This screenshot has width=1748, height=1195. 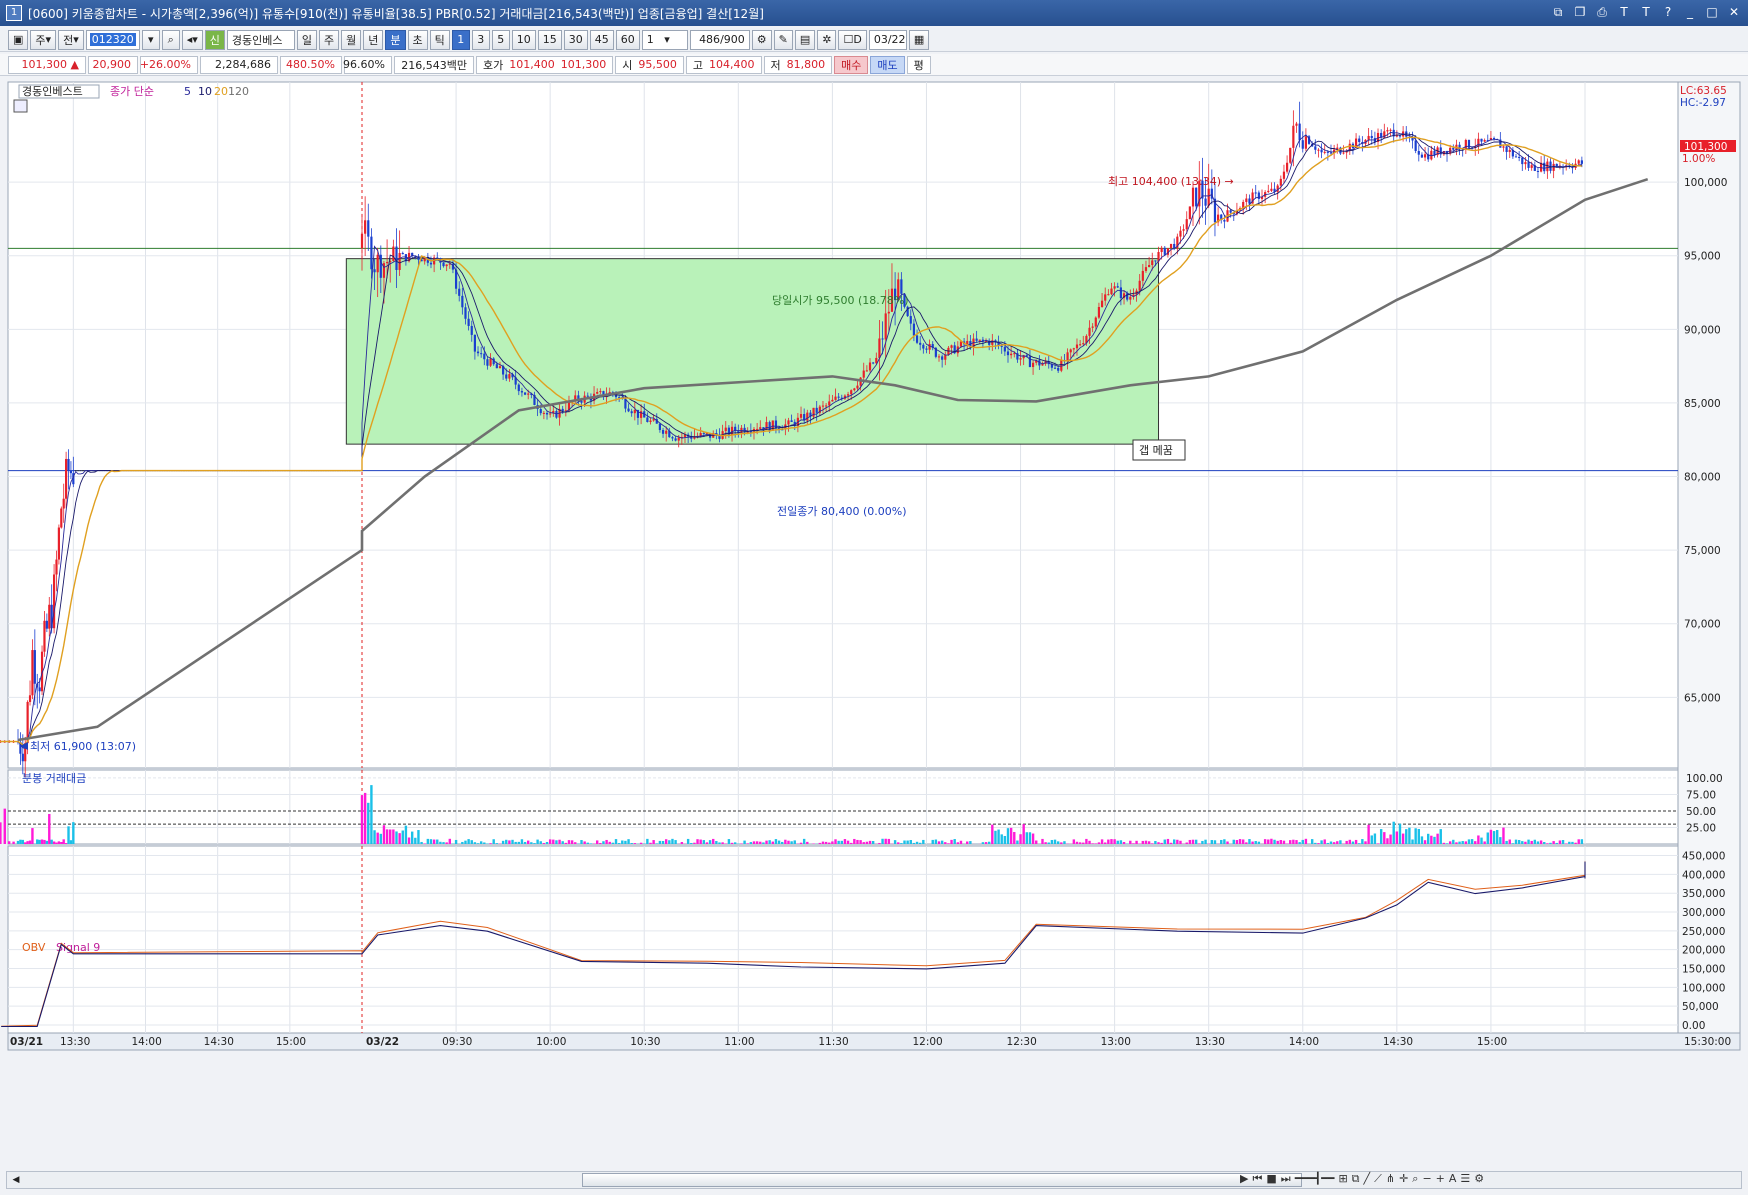 I want to click on stop-icon: ■, so click(x=1271, y=1179).